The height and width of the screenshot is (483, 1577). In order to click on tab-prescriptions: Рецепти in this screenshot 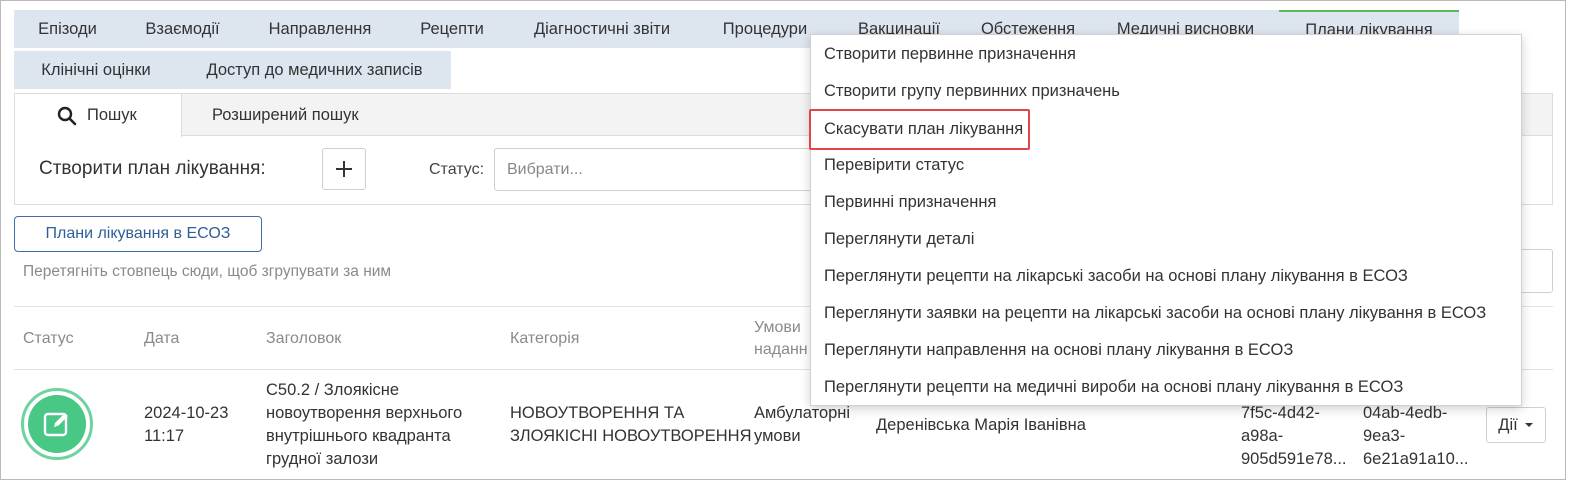, I will do `click(452, 29)`.